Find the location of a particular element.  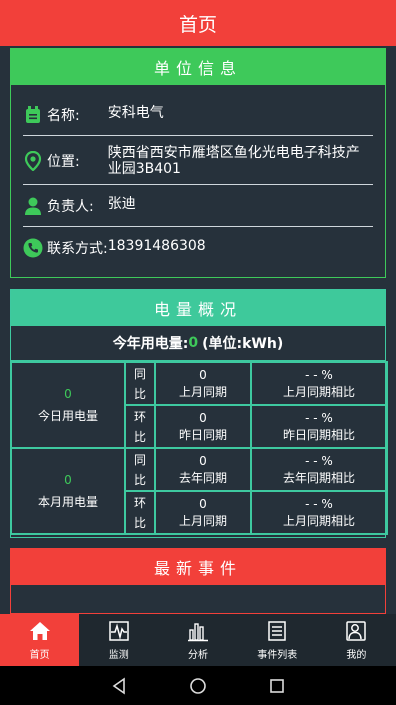

today-yoy-pct-cell: - - % 上月同期相比 is located at coordinates (319, 383).